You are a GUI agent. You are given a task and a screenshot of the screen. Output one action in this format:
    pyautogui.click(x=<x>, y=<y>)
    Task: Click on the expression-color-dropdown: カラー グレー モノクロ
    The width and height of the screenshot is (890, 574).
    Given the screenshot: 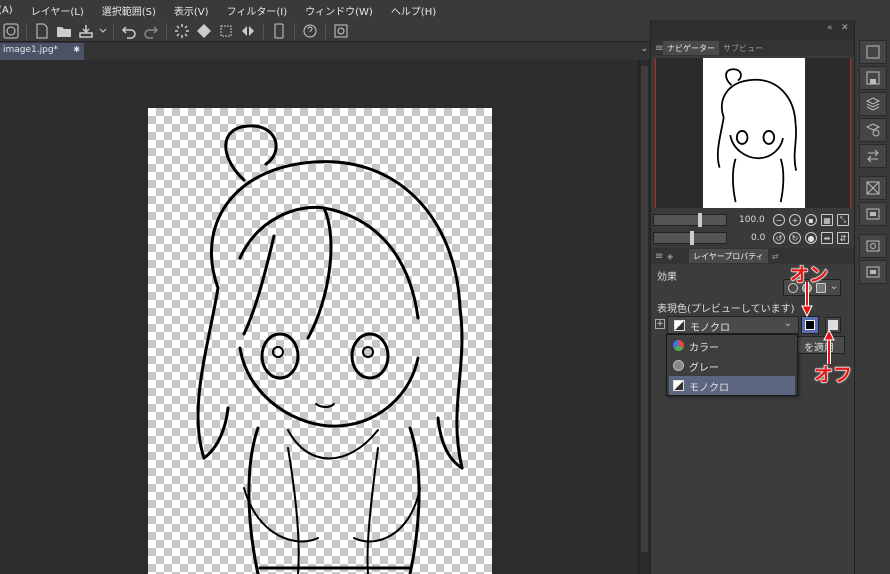 What is the action you would take?
    pyautogui.click(x=732, y=365)
    